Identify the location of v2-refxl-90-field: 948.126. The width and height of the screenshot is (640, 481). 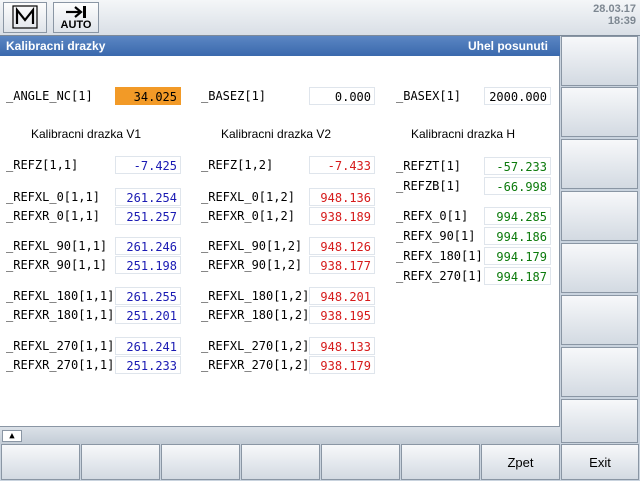
(342, 246).